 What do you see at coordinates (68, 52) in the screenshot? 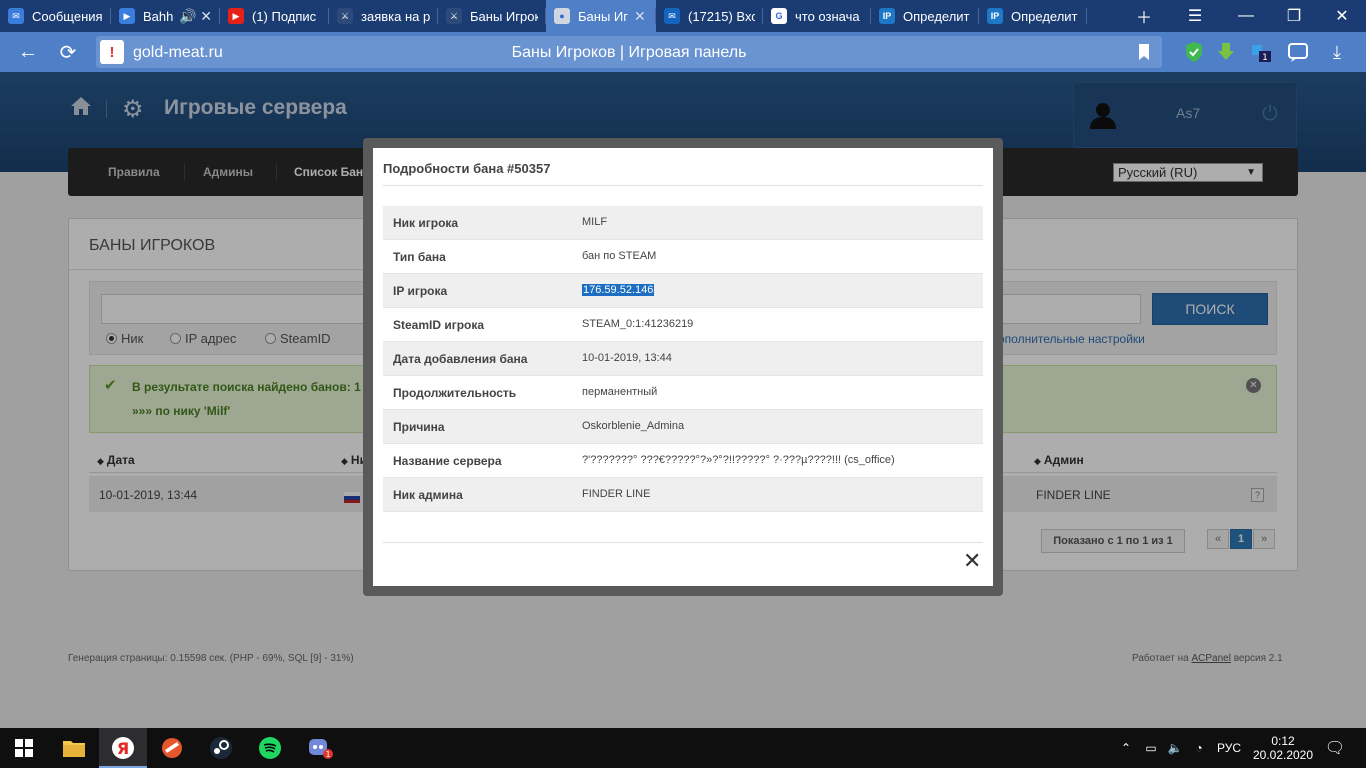
I see `reload-icon: ⟳` at bounding box center [68, 52].